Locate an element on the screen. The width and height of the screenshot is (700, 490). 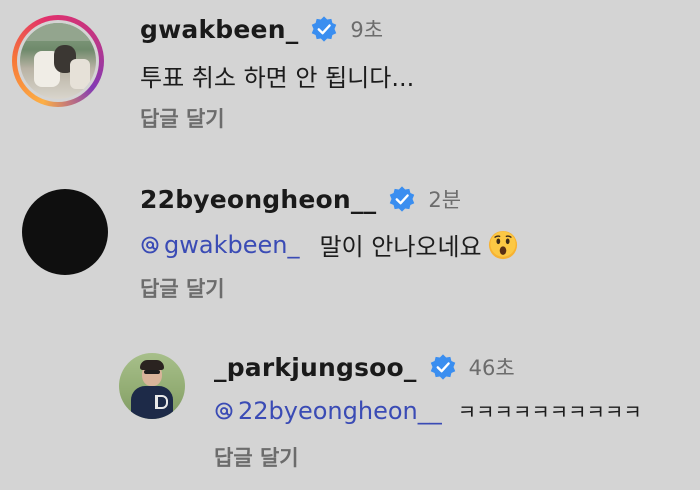
comment-text: 말이 안나오네요 is located at coordinates (400, 247).